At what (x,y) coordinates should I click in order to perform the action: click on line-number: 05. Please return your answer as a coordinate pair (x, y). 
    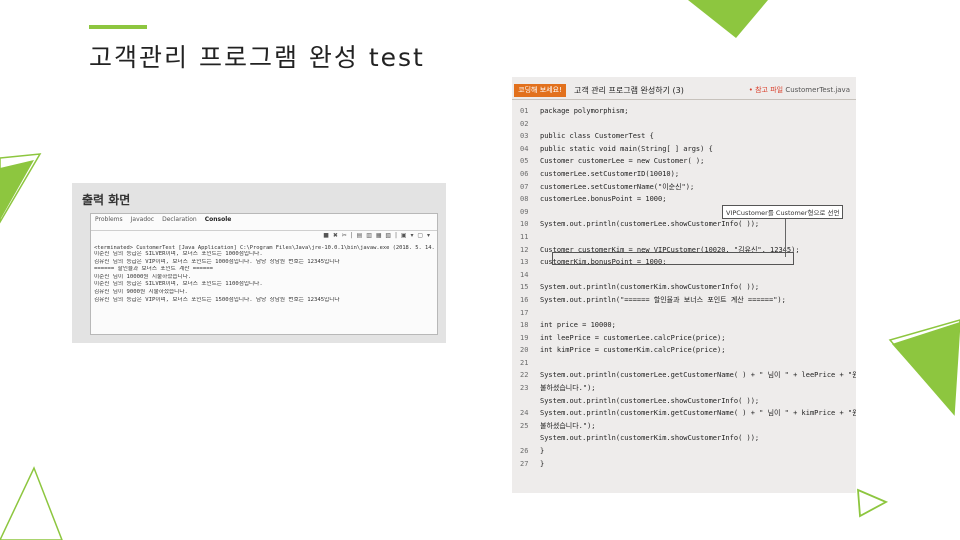
    Looking at the image, I should click on (524, 161).